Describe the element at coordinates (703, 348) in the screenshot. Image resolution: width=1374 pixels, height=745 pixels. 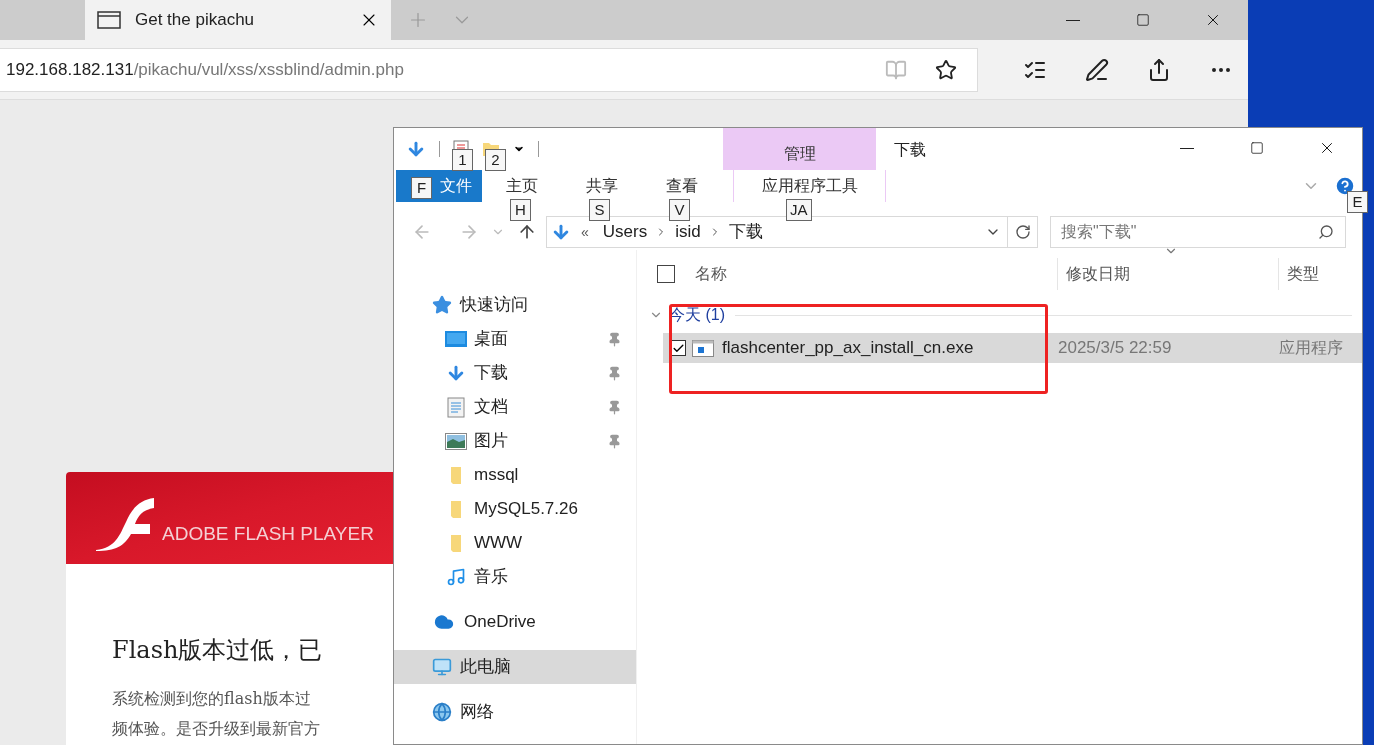
I see `application-icon` at that location.